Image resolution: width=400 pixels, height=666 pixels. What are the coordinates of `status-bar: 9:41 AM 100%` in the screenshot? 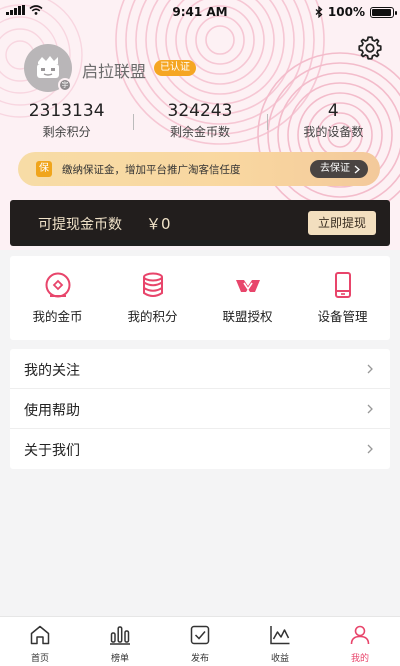 It's located at (200, 12).